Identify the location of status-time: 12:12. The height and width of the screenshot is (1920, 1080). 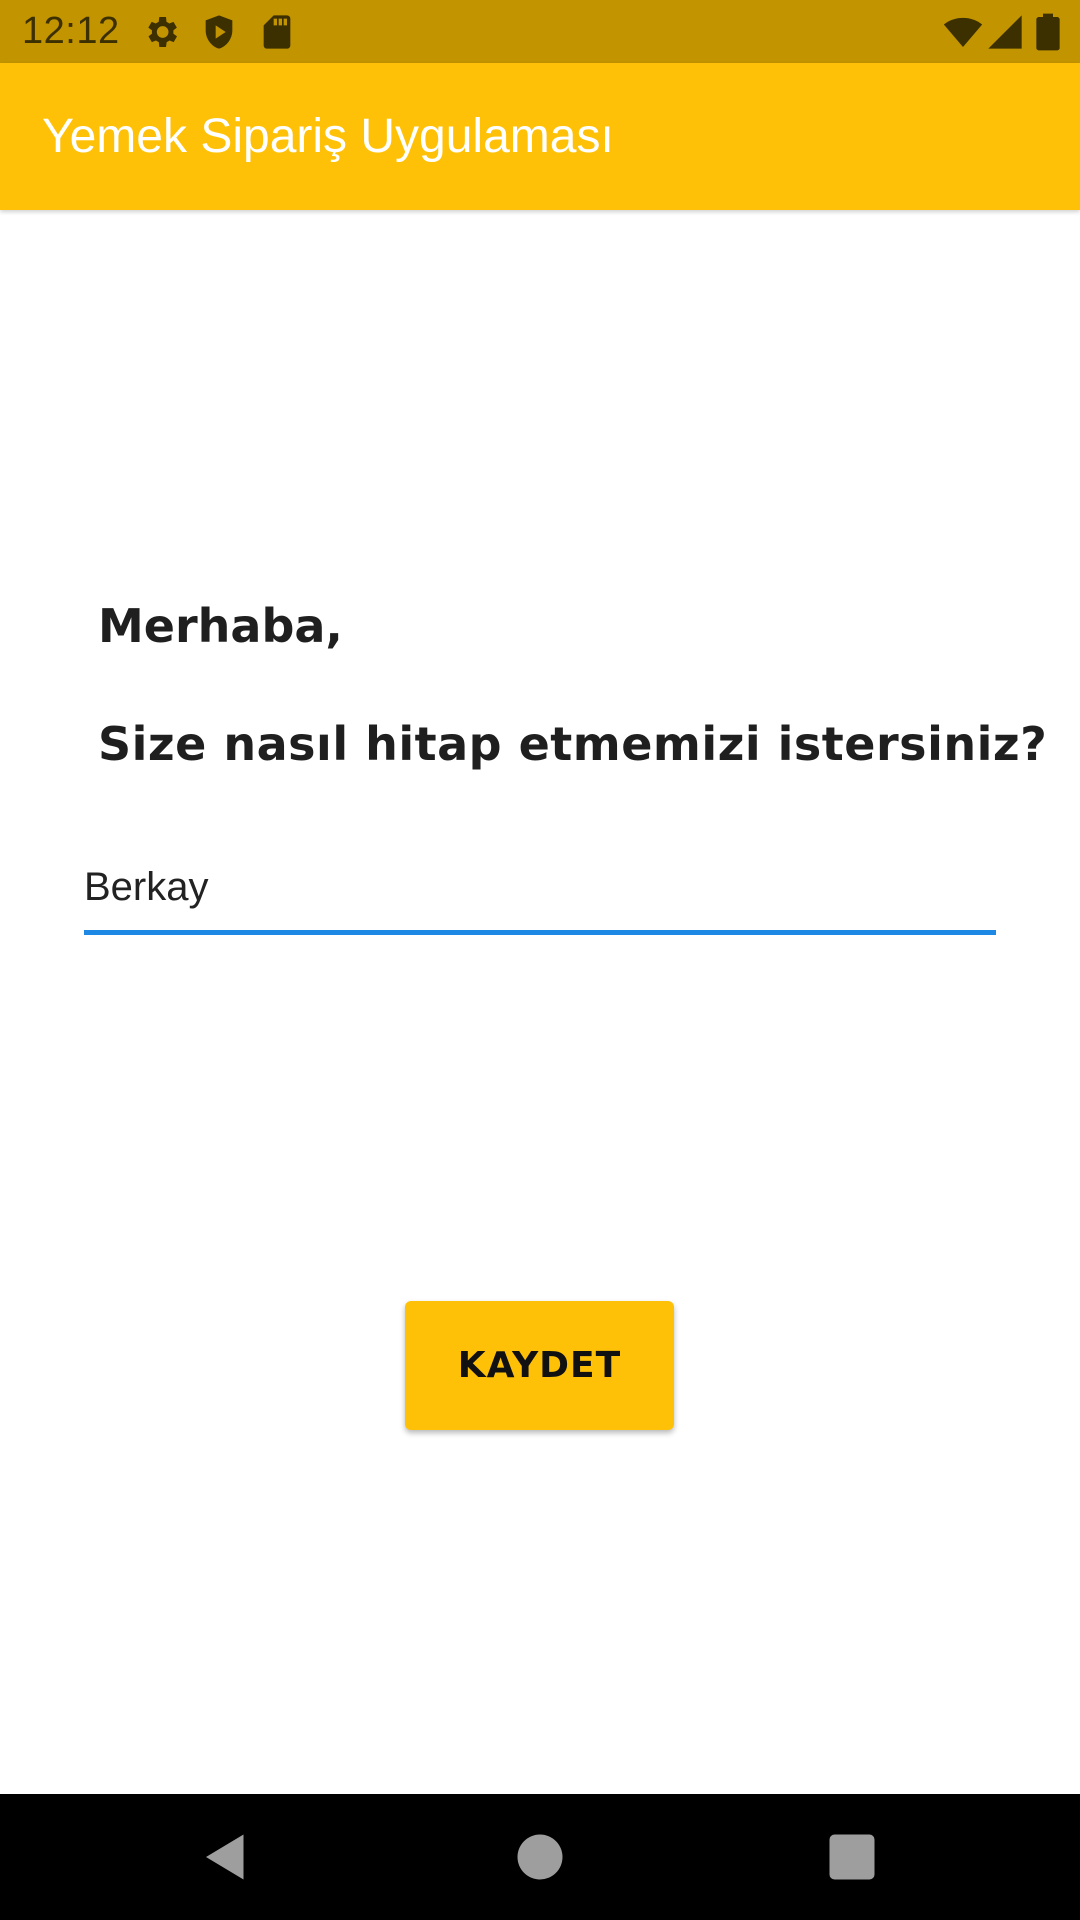
(71, 31).